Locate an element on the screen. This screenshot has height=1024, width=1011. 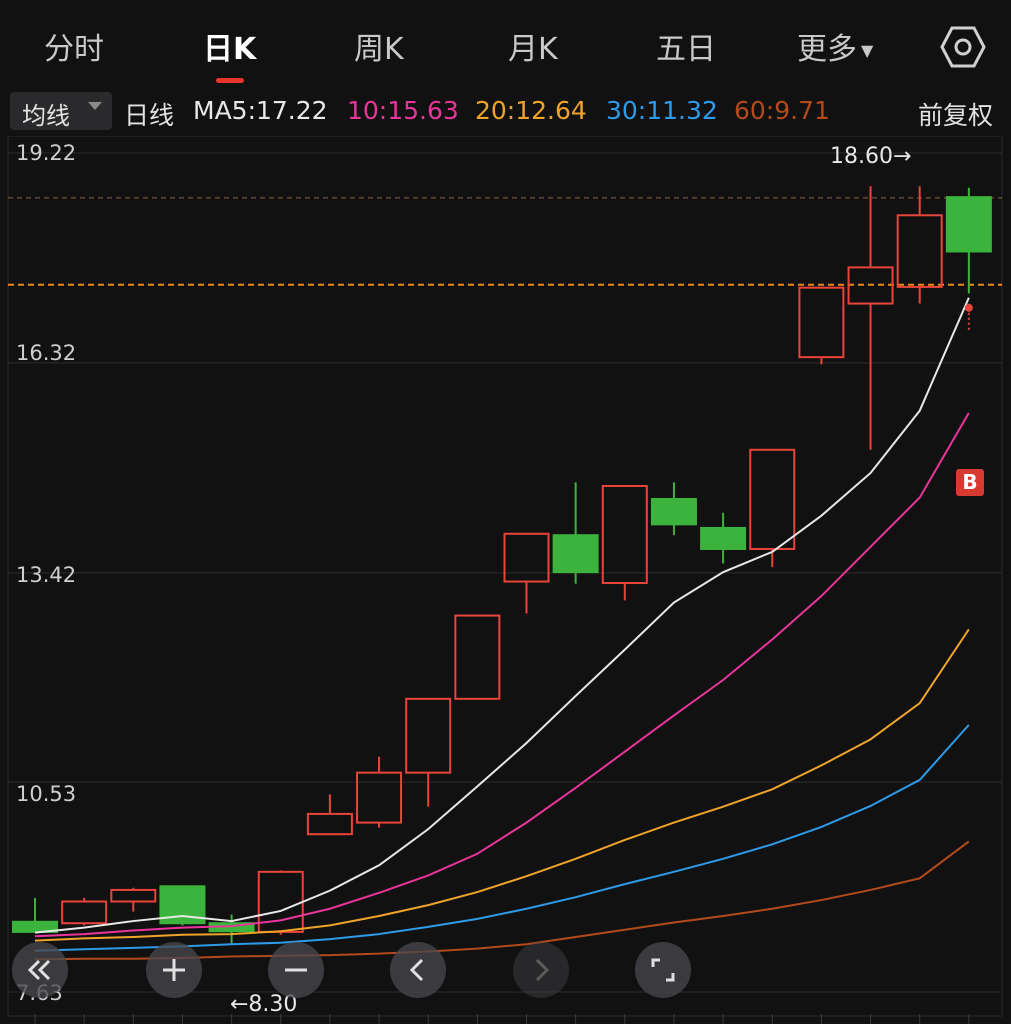
buy-signal-badge: B is located at coordinates (970, 482).